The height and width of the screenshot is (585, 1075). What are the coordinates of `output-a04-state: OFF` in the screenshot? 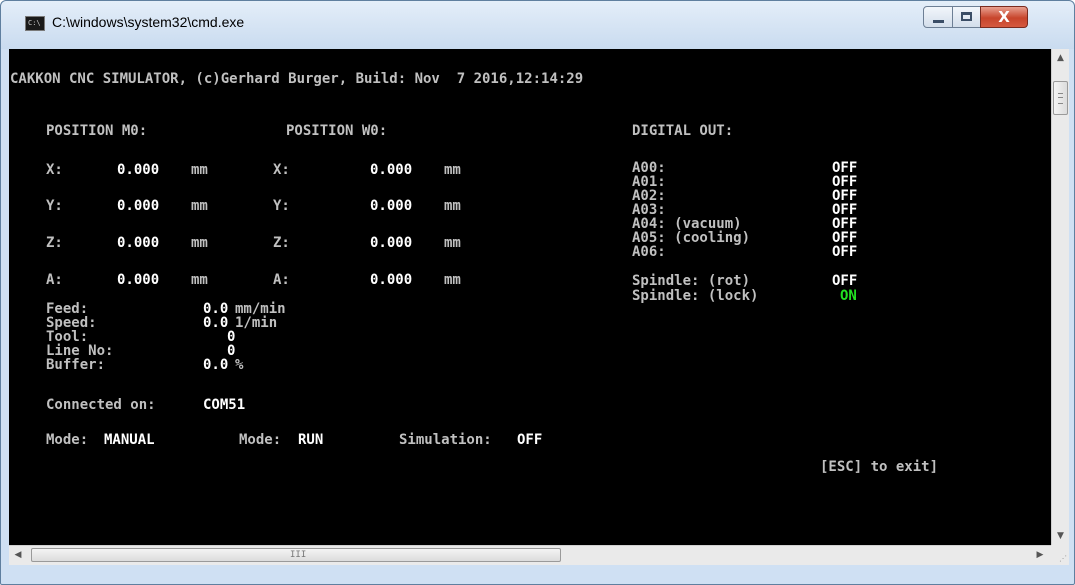 It's located at (845, 224).